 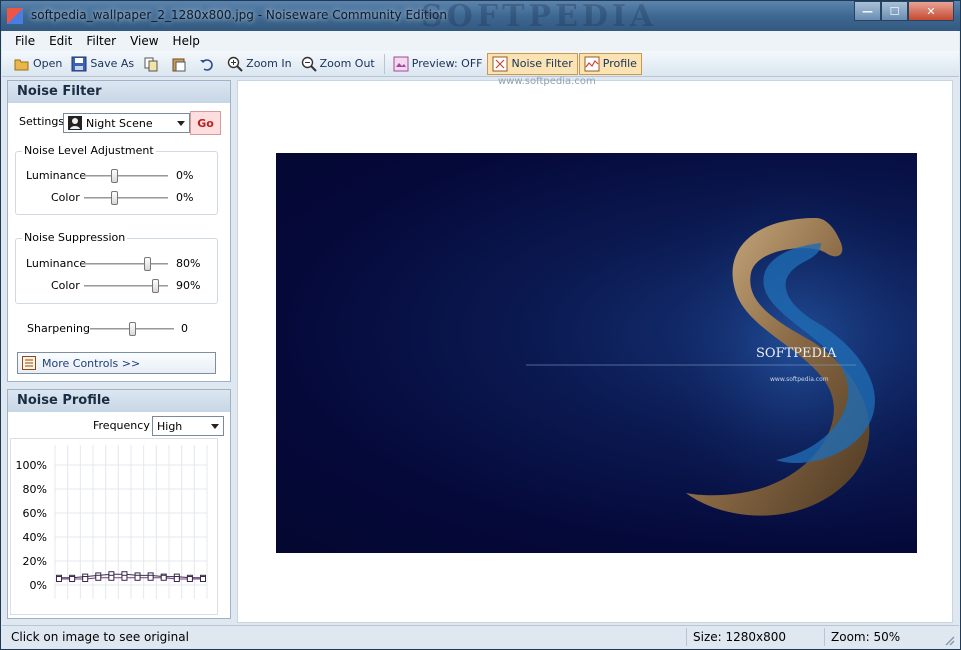 I want to click on toolbar: Open Save As Zoom In Zoom Out Preview, so click(x=480, y=64).